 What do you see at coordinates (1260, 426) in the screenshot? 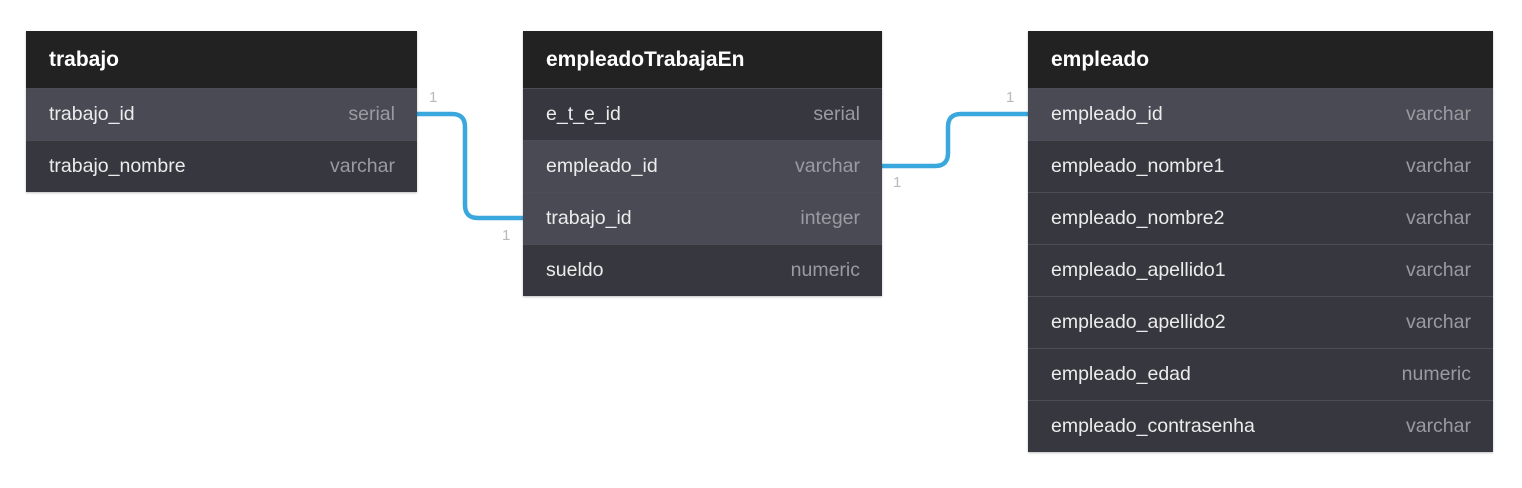
I see `table-field-row: empleado_contrasenha varchar` at bounding box center [1260, 426].